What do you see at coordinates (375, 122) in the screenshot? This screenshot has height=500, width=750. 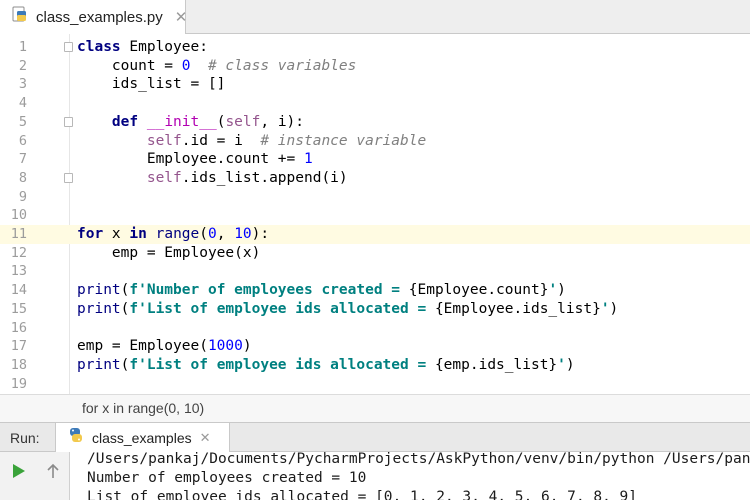 I see `code-line: 5 def __init__(self, i):` at bounding box center [375, 122].